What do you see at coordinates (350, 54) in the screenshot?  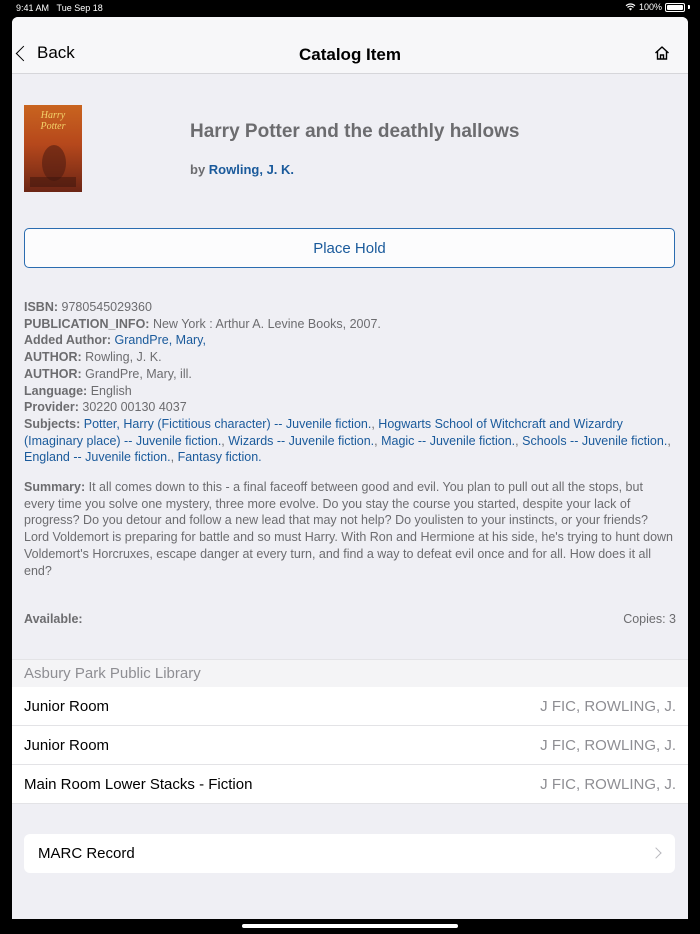 I see `page-title: Catalog Item` at bounding box center [350, 54].